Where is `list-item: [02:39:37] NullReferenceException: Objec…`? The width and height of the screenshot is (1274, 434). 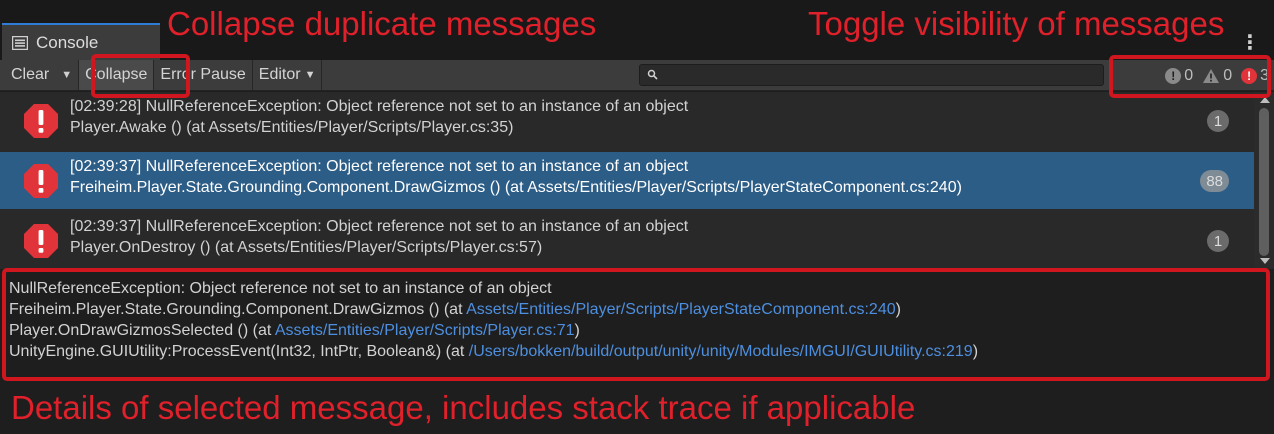 list-item: [02:39:37] NullReferenceException: Objec… is located at coordinates (627, 240).